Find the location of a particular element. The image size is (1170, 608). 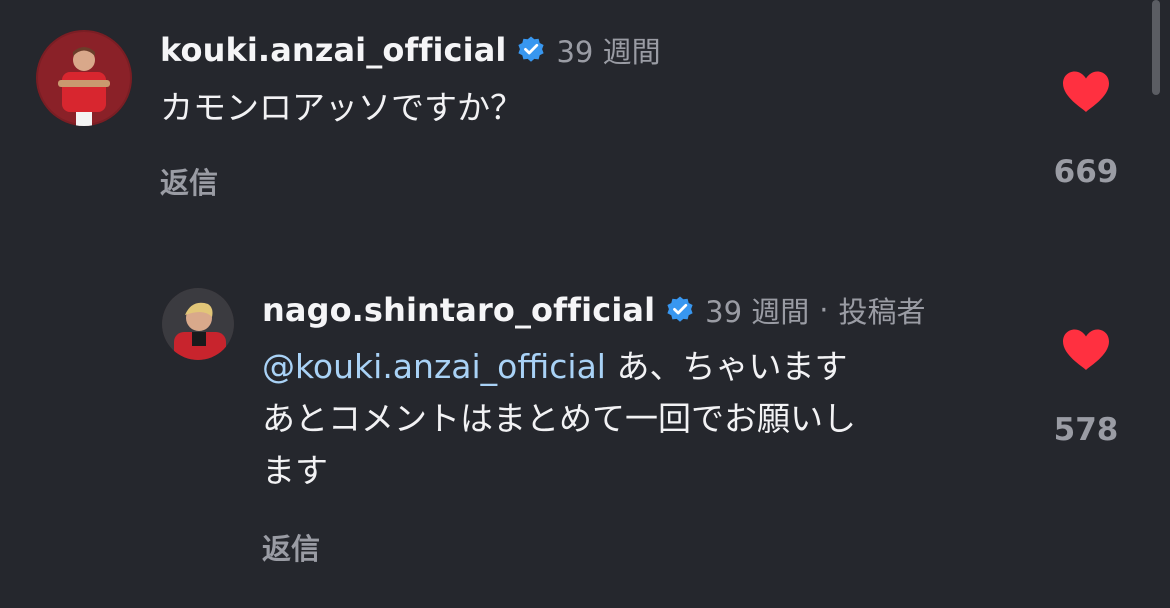

comment-body-line2: あとコメントはまとめて一回でお願いし is located at coordinates (559, 418).